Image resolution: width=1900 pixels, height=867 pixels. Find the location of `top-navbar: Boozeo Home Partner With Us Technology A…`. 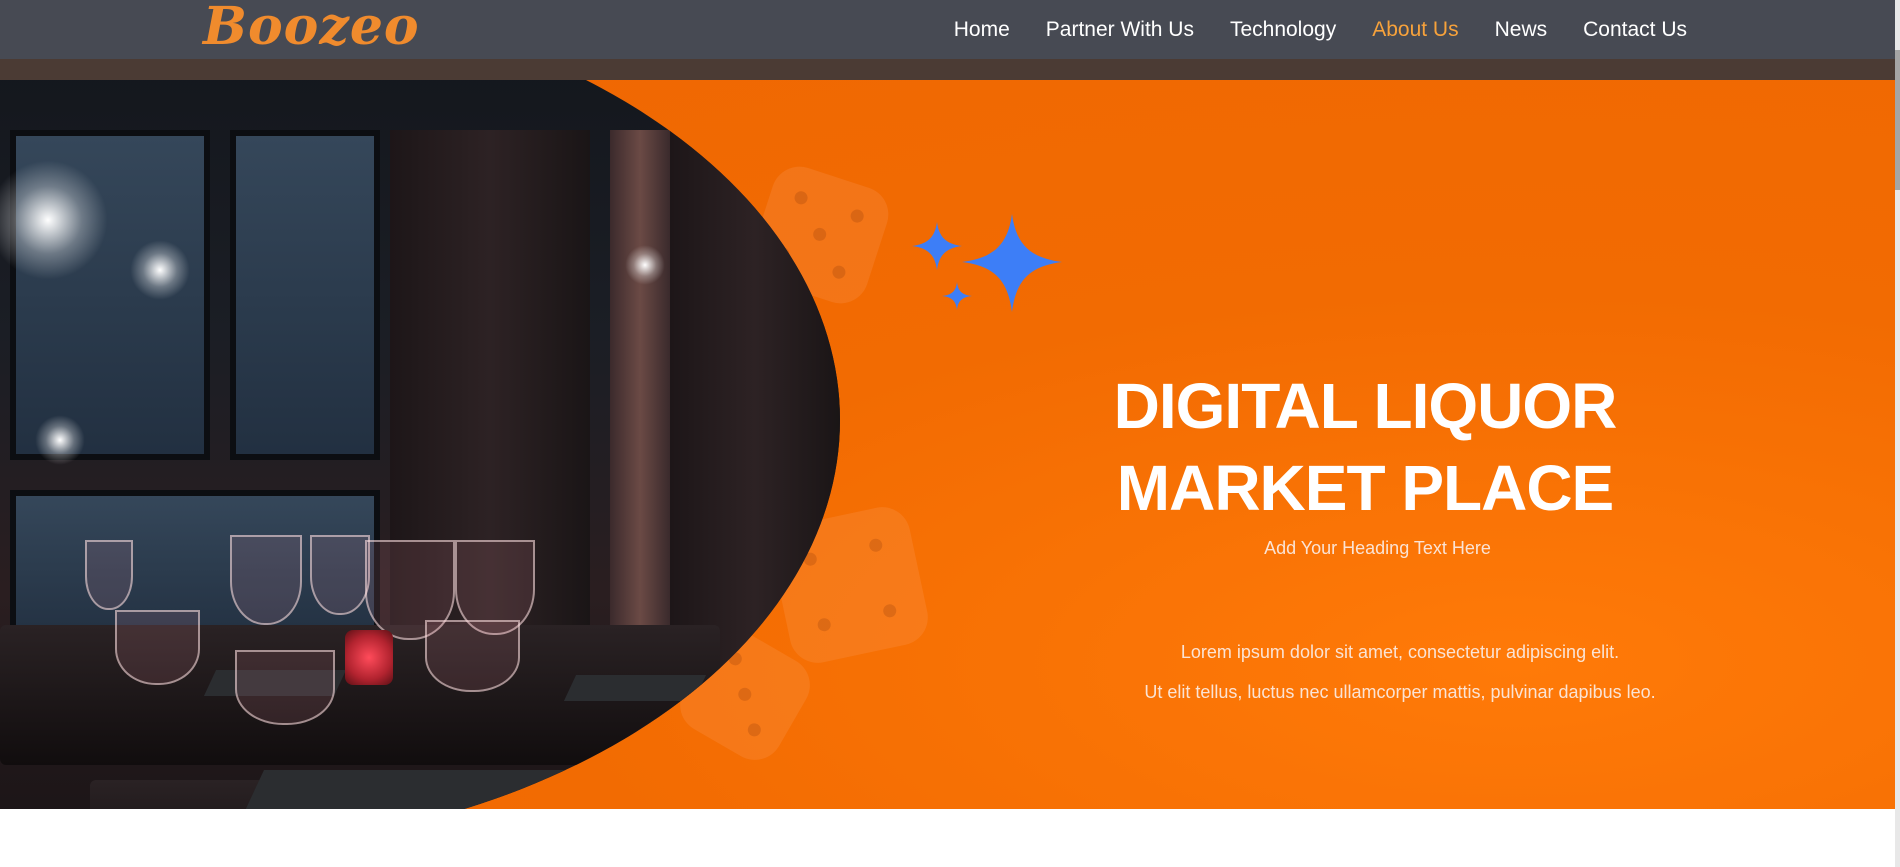

top-navbar: Boozeo Home Partner With Us Technology A… is located at coordinates (950, 29).